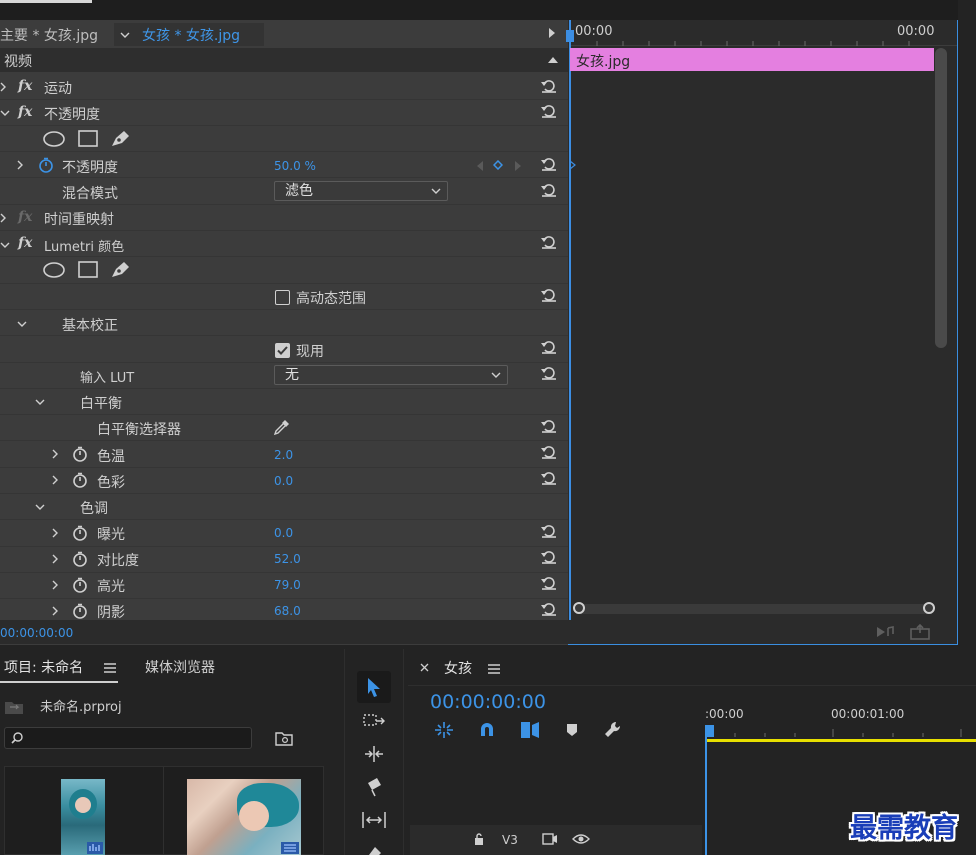  I want to click on tab-clip: 女孩 * 女孩.jpg, so click(189, 34).